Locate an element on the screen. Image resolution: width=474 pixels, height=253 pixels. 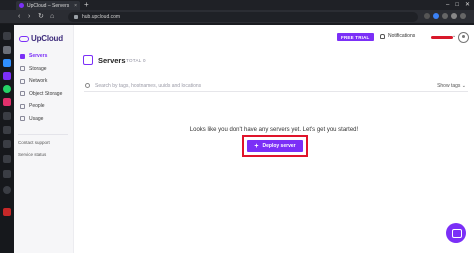
servers-icon is located at coordinates (22, 56).